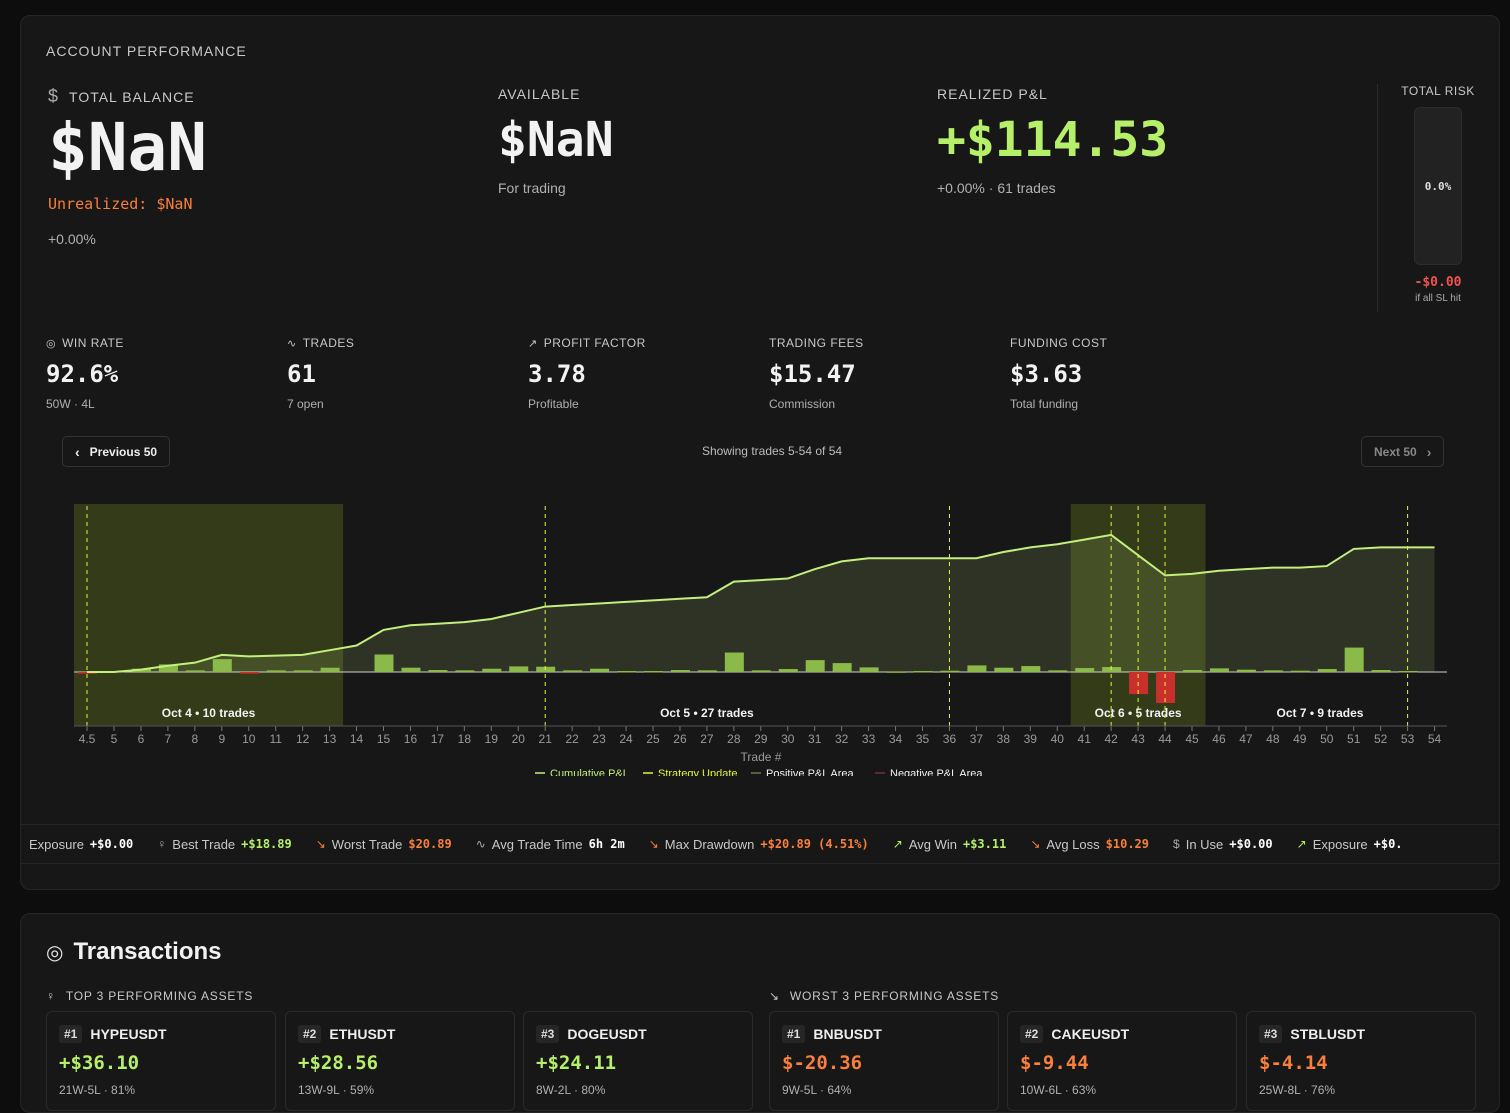  I want to click on x-tick-label: 36, so click(950, 739).